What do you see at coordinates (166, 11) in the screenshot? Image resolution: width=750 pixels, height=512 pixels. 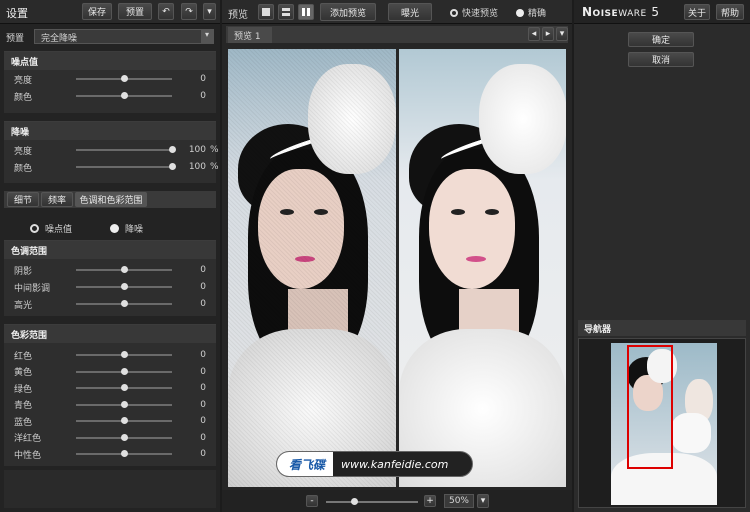 I see `undo-icon: ↶` at bounding box center [166, 11].